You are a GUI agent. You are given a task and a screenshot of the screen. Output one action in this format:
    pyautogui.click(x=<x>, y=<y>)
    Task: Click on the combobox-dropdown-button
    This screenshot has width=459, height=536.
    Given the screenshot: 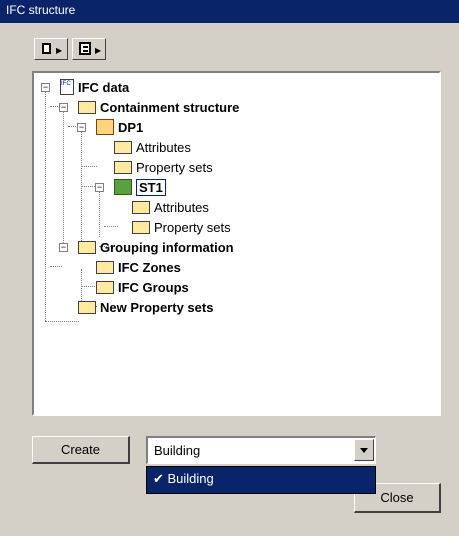 What is the action you would take?
    pyautogui.click(x=364, y=450)
    